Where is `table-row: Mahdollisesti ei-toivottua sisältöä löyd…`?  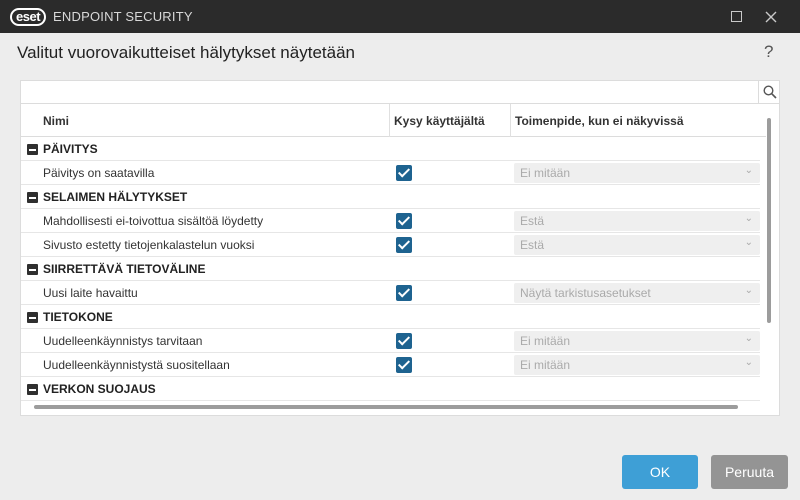 table-row: Mahdollisesti ei-toivottua sisältöä löyd… is located at coordinates (390, 221).